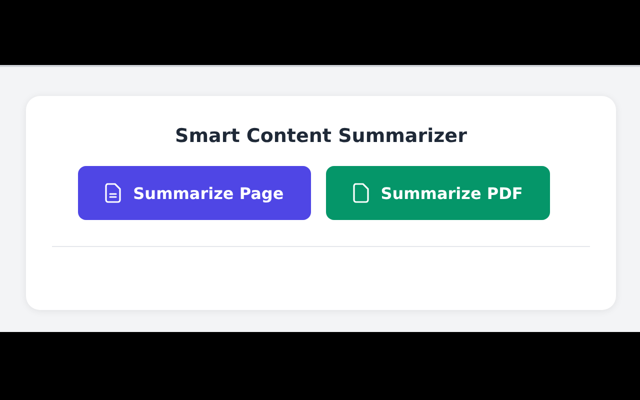 The image size is (640, 400). Describe the element at coordinates (194, 193) in the screenshot. I see `summarize-button: Summarize Page` at that location.